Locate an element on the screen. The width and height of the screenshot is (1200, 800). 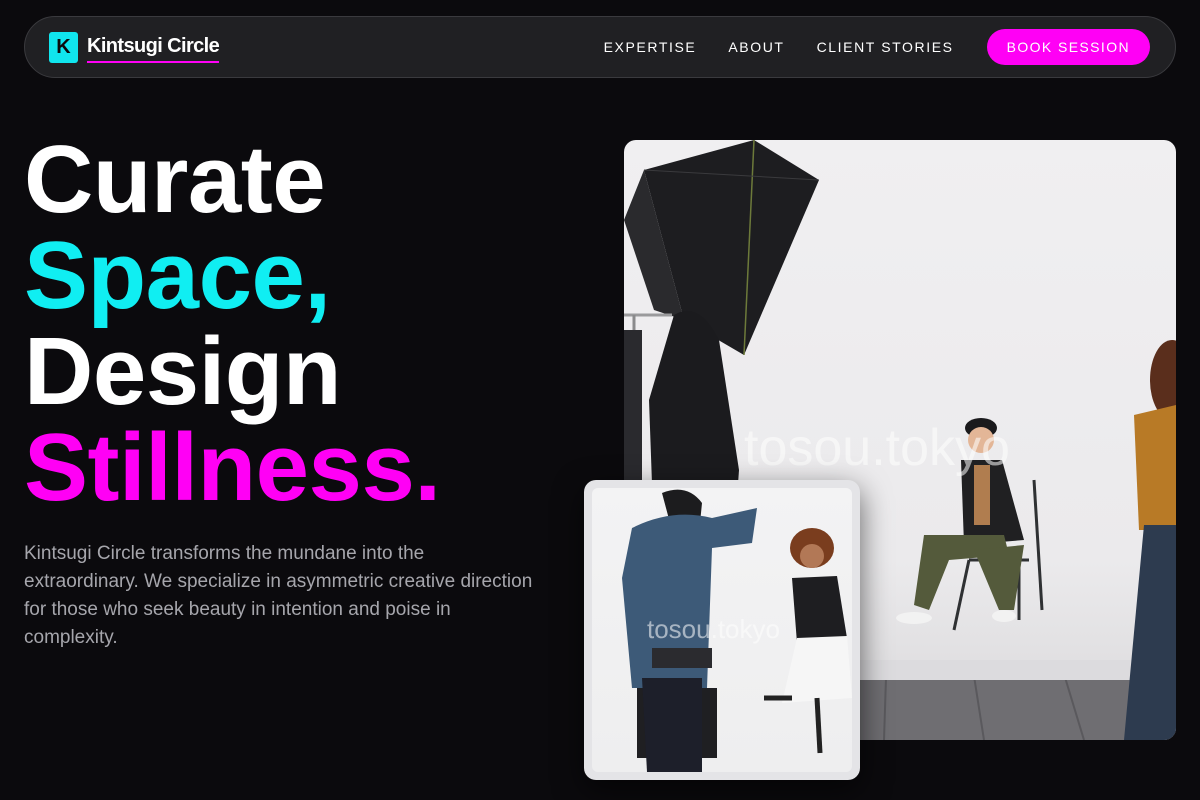
studio-photo-secondary-frame: tosou.tokyo is located at coordinates (722, 630).